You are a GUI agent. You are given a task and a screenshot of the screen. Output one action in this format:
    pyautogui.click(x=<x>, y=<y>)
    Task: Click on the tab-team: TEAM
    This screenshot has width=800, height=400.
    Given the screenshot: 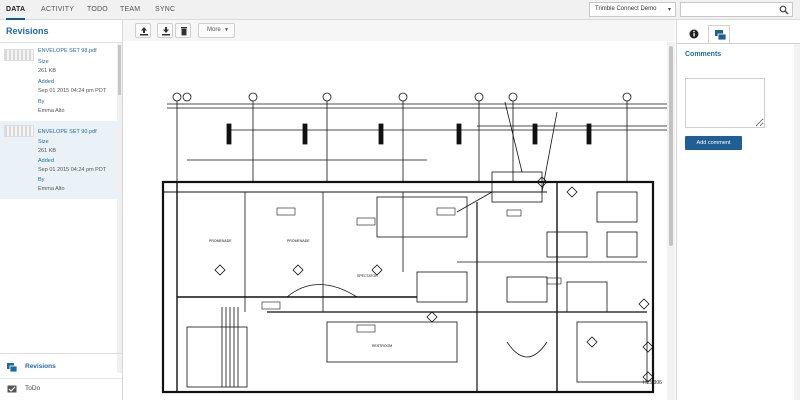 What is the action you would take?
    pyautogui.click(x=130, y=10)
    